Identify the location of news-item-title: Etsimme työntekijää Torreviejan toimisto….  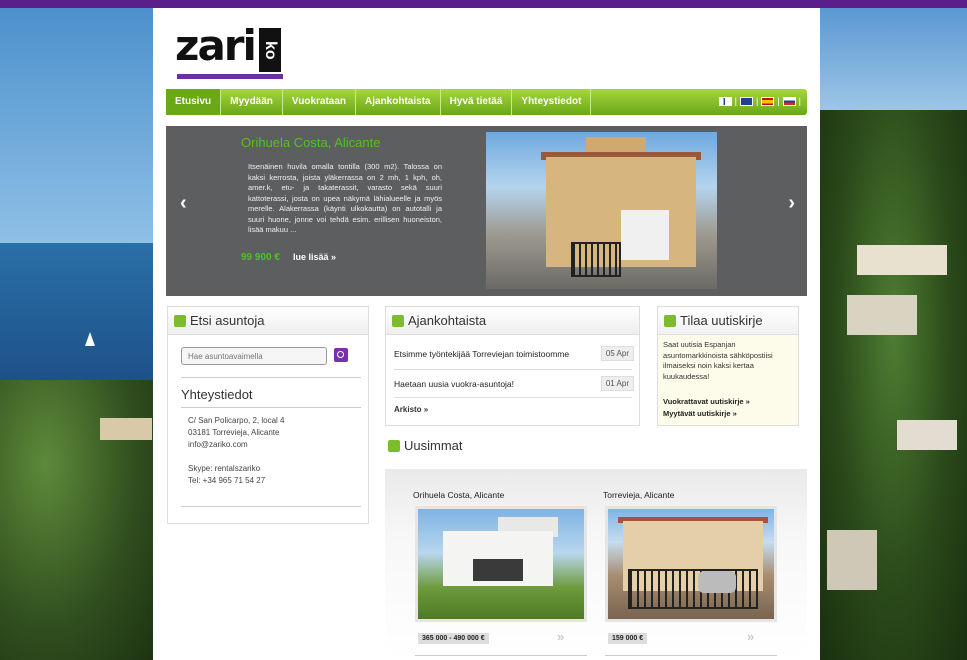
(481, 354).